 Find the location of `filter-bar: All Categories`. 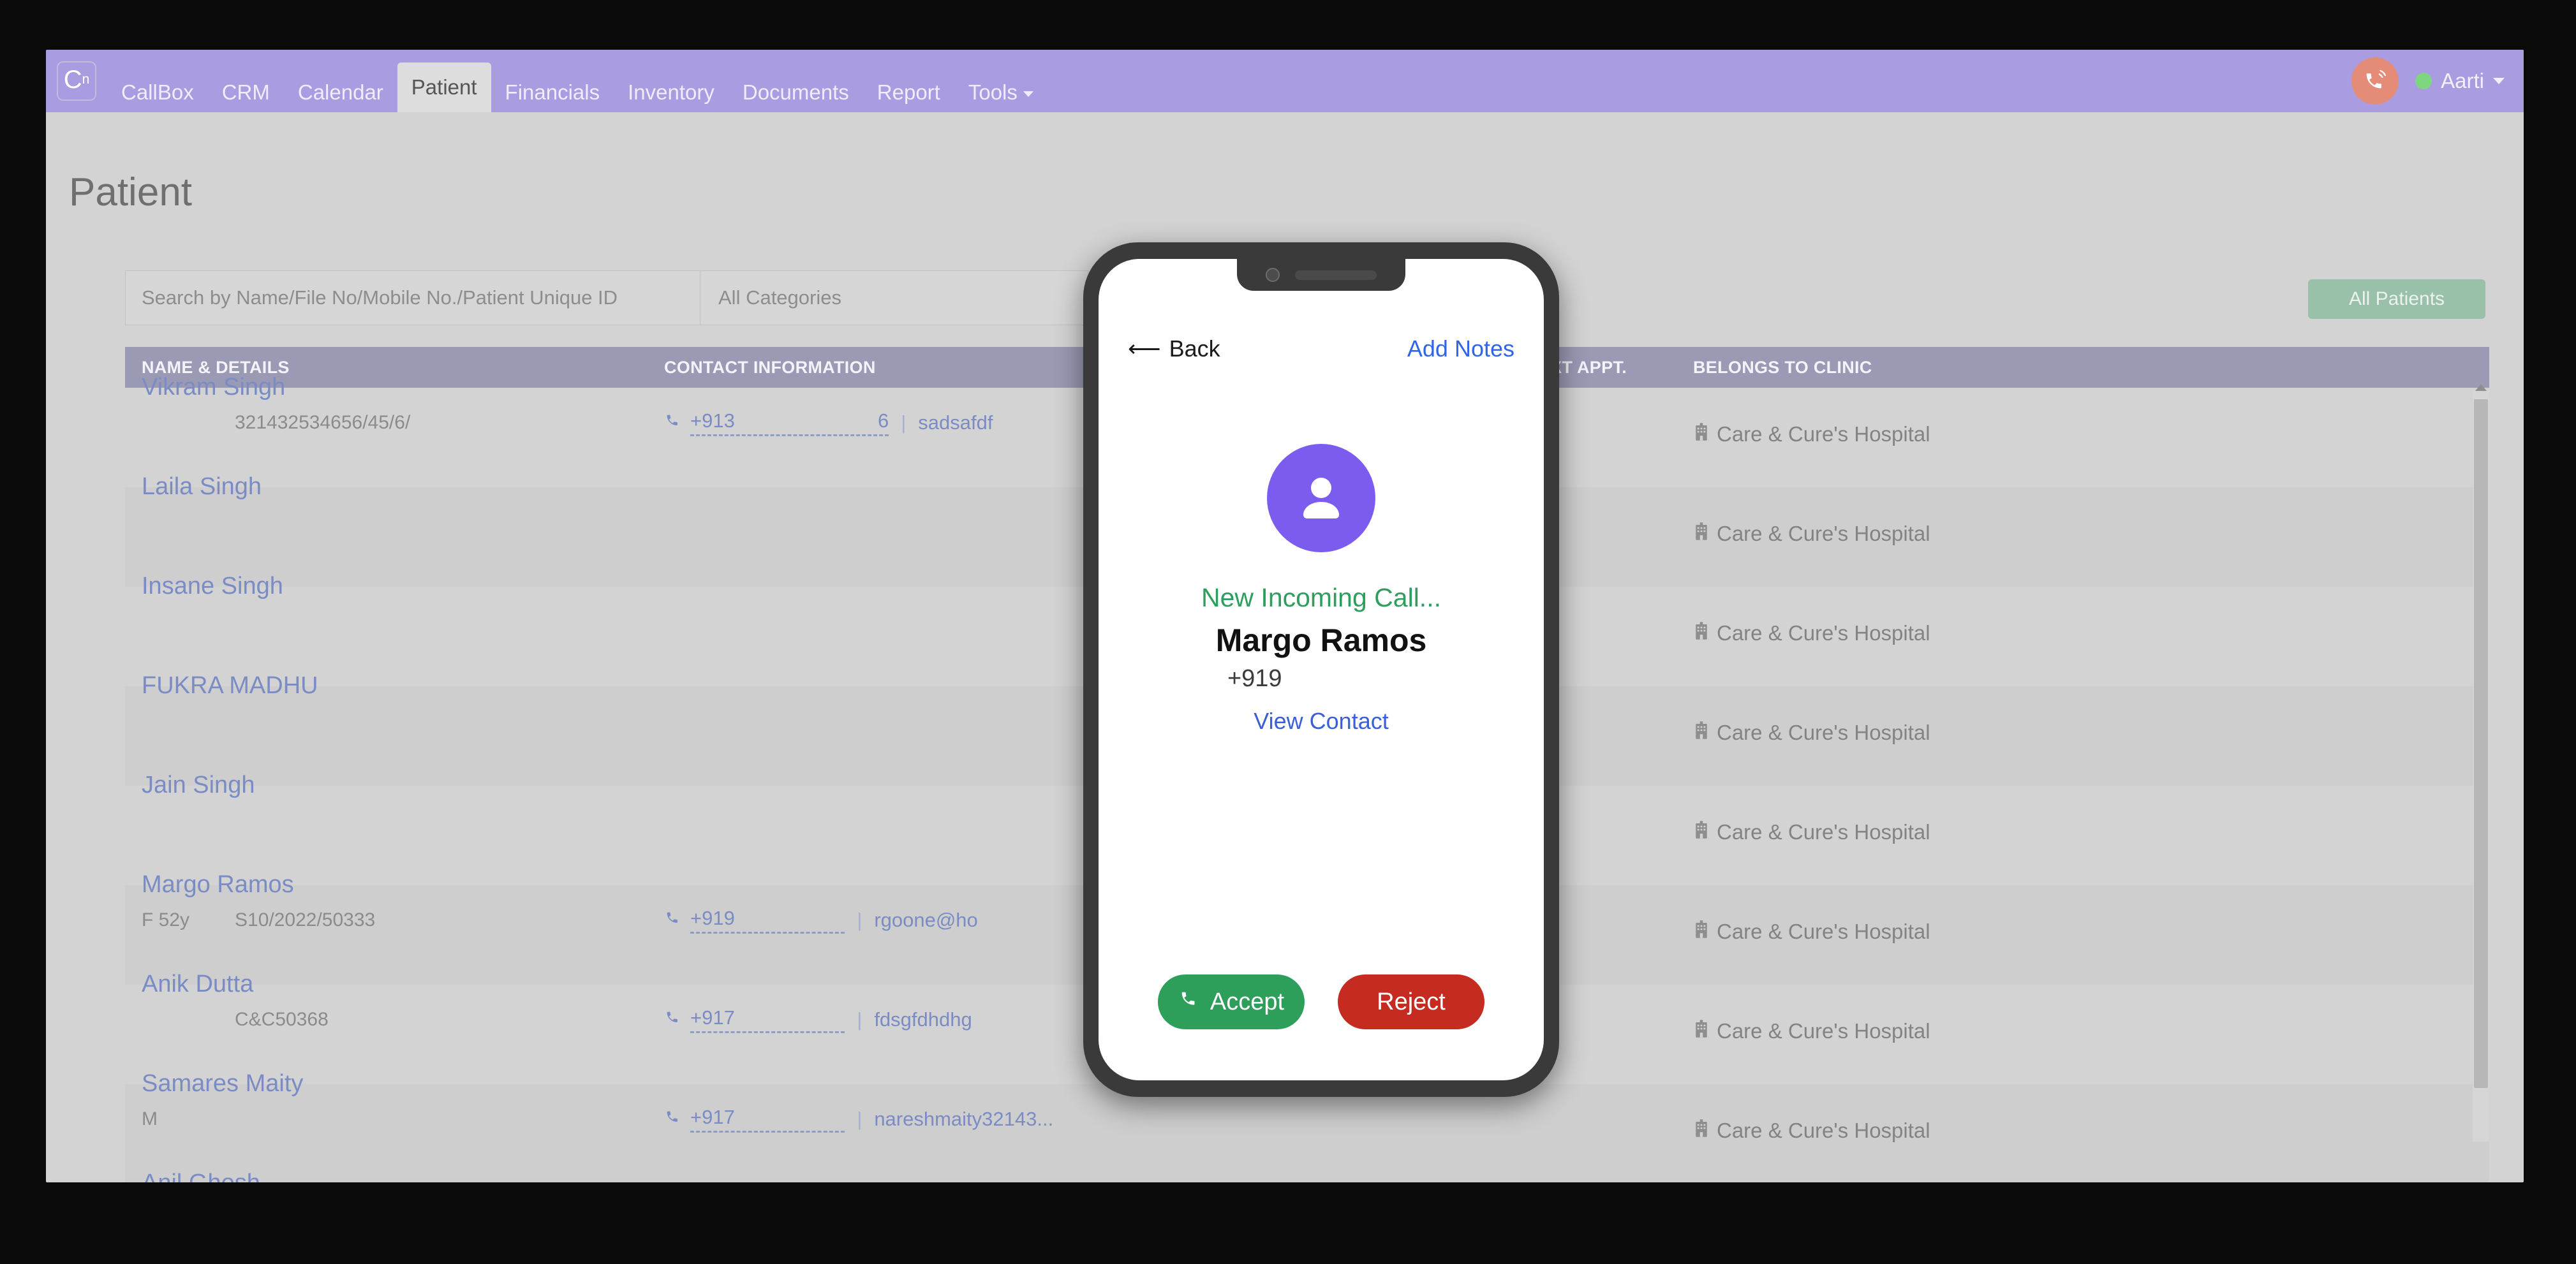

filter-bar: All Categories is located at coordinates (606, 297).